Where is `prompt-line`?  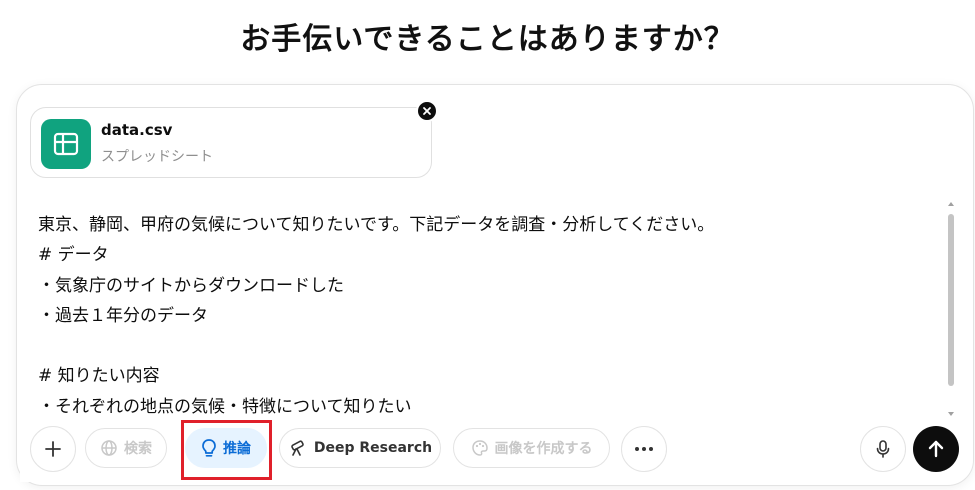
prompt-line is located at coordinates (488, 346).